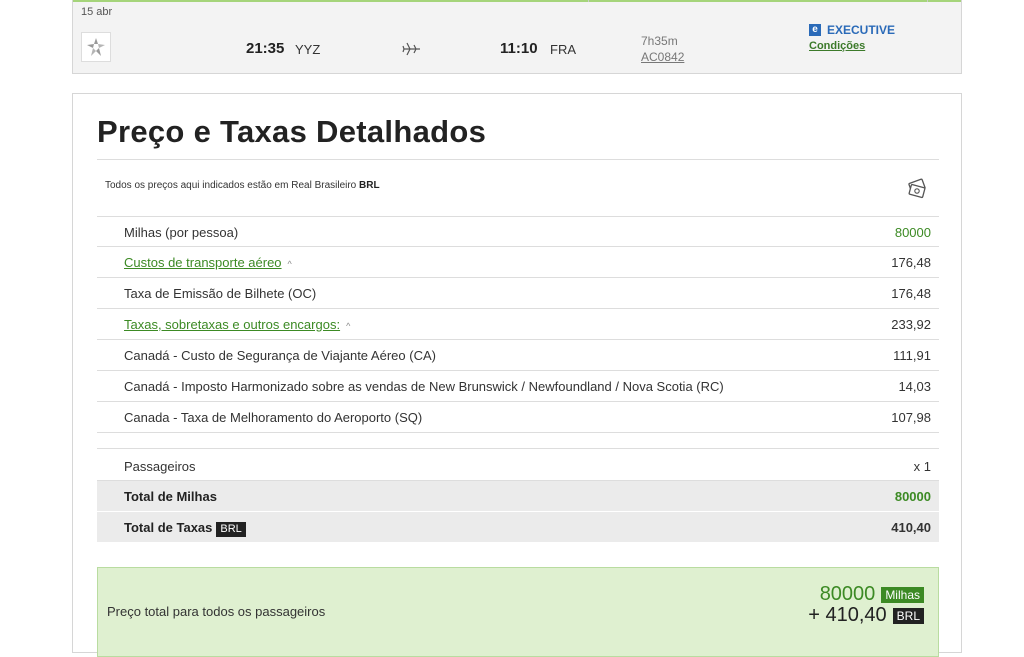  I want to click on flight-number-link: AC0842, so click(662, 57).